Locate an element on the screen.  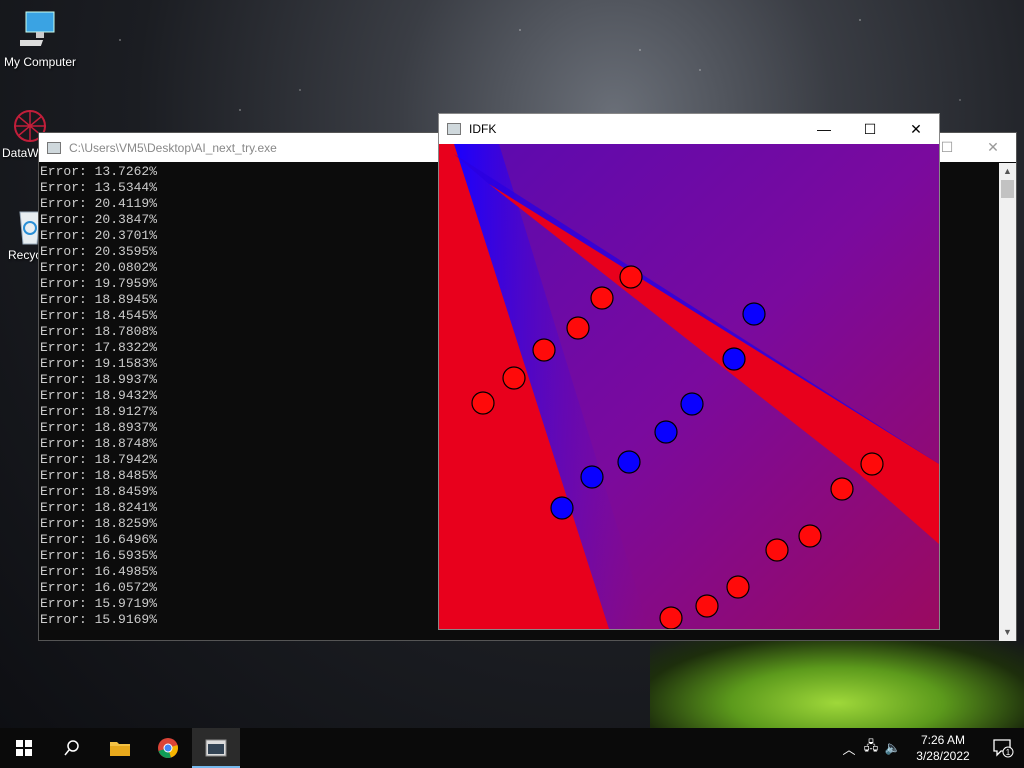
desktop-icon-label: DataW is located at coordinates (20, 153).